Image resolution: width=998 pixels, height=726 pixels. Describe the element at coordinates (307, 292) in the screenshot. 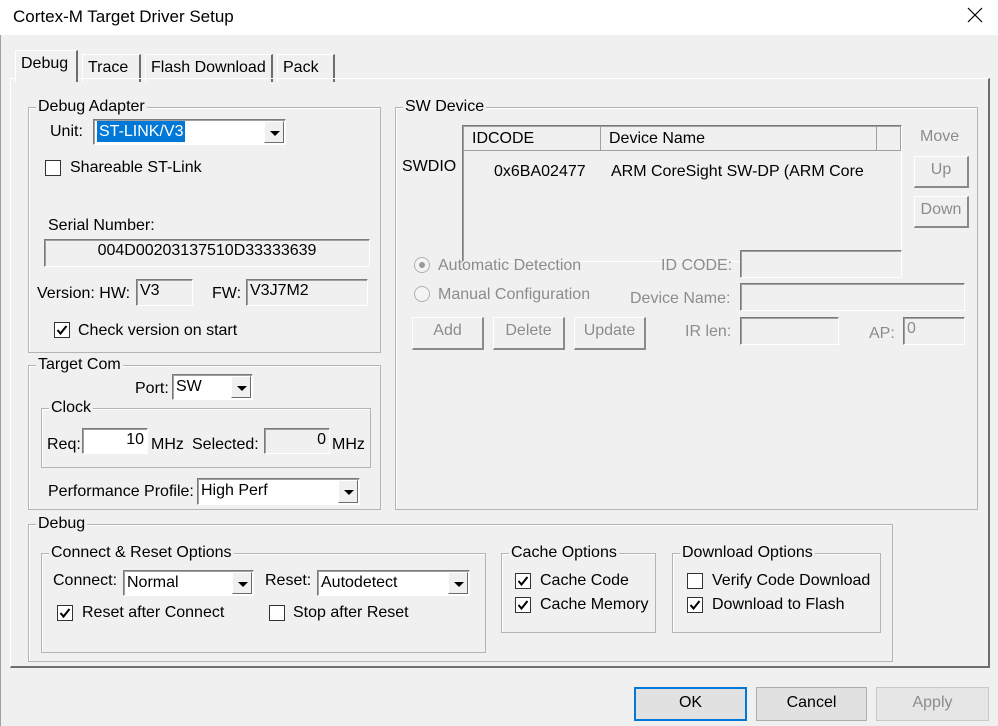

I see `fw-version-field: V3J7M2` at that location.